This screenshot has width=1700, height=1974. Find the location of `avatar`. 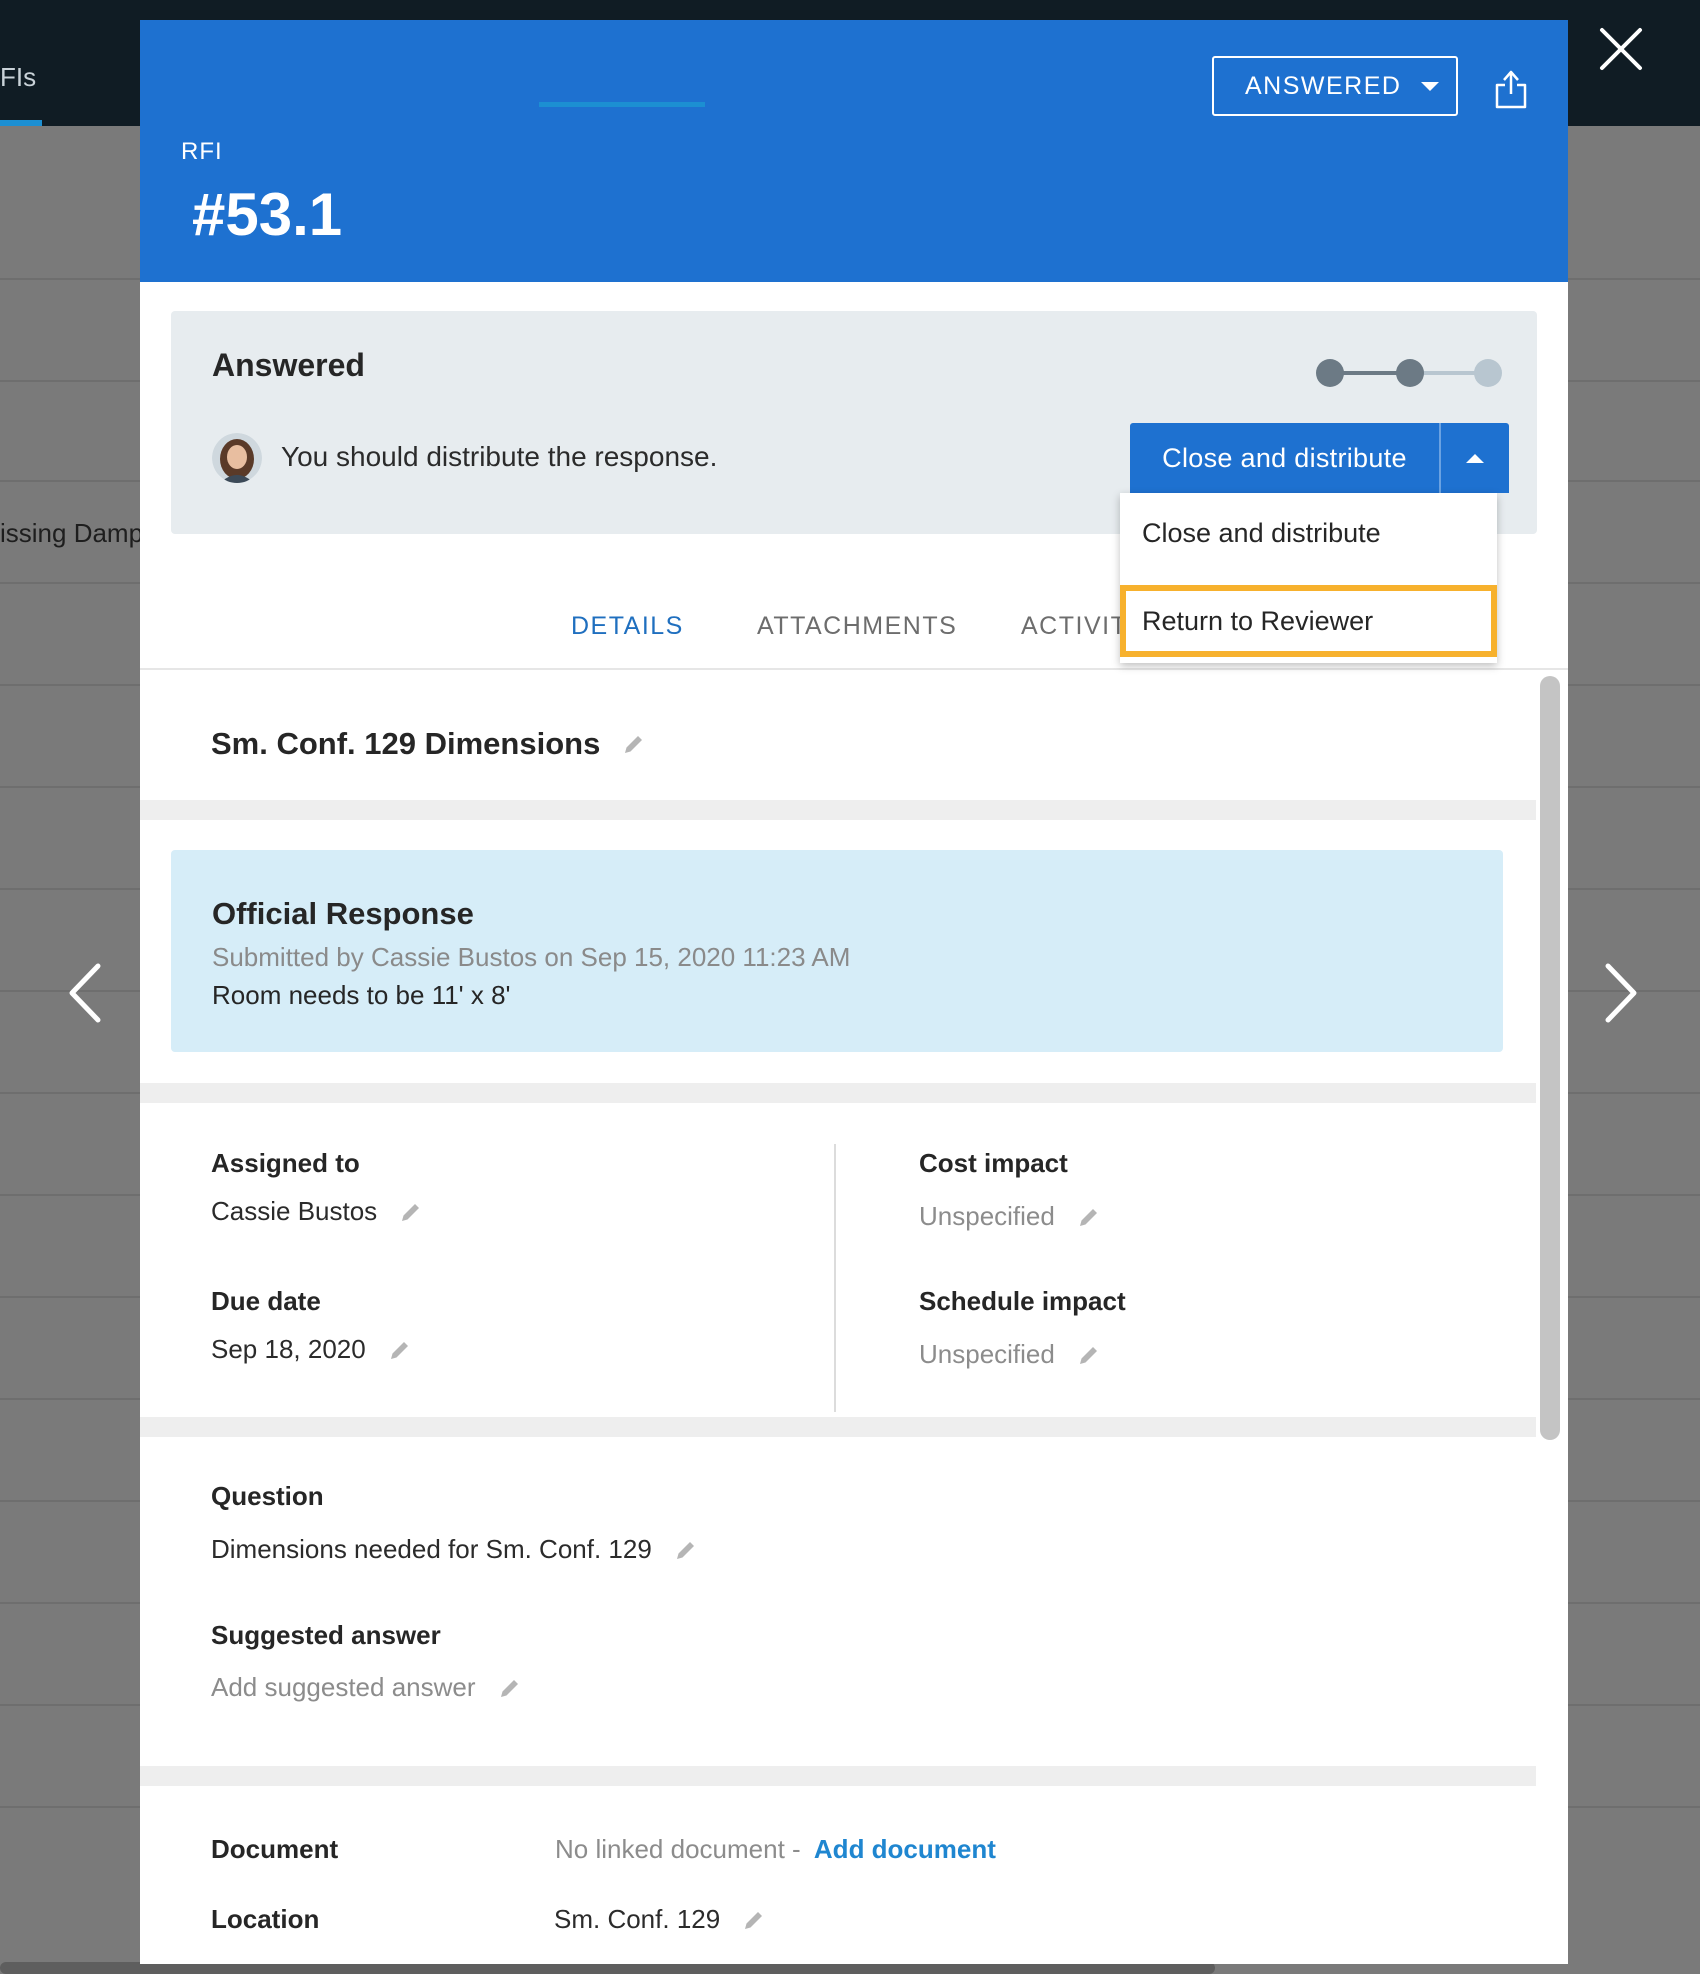

avatar is located at coordinates (237, 458).